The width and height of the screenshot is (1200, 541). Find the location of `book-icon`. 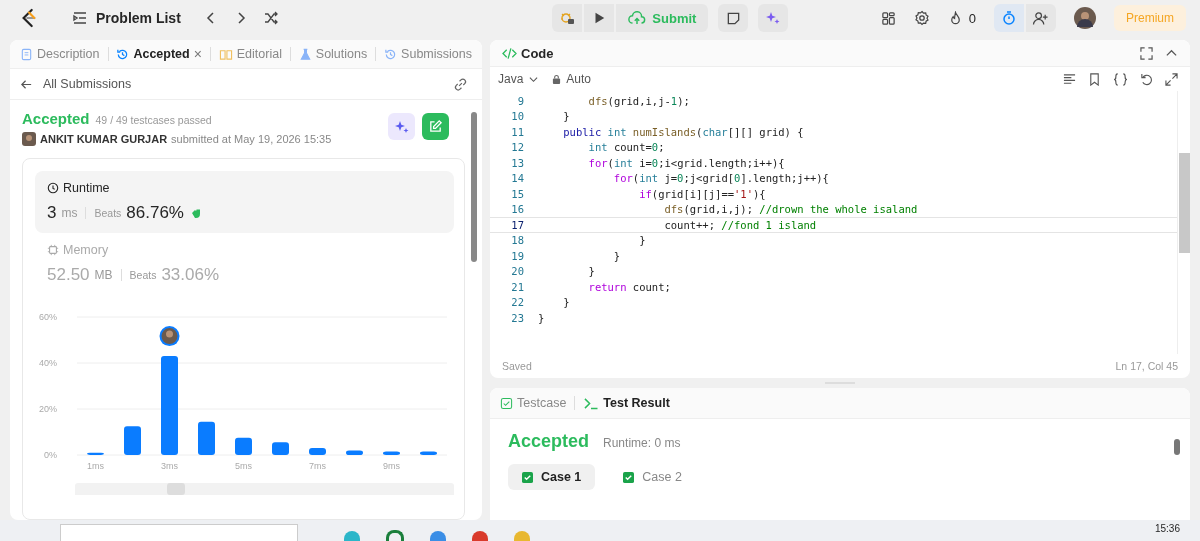

book-icon is located at coordinates (225, 54).